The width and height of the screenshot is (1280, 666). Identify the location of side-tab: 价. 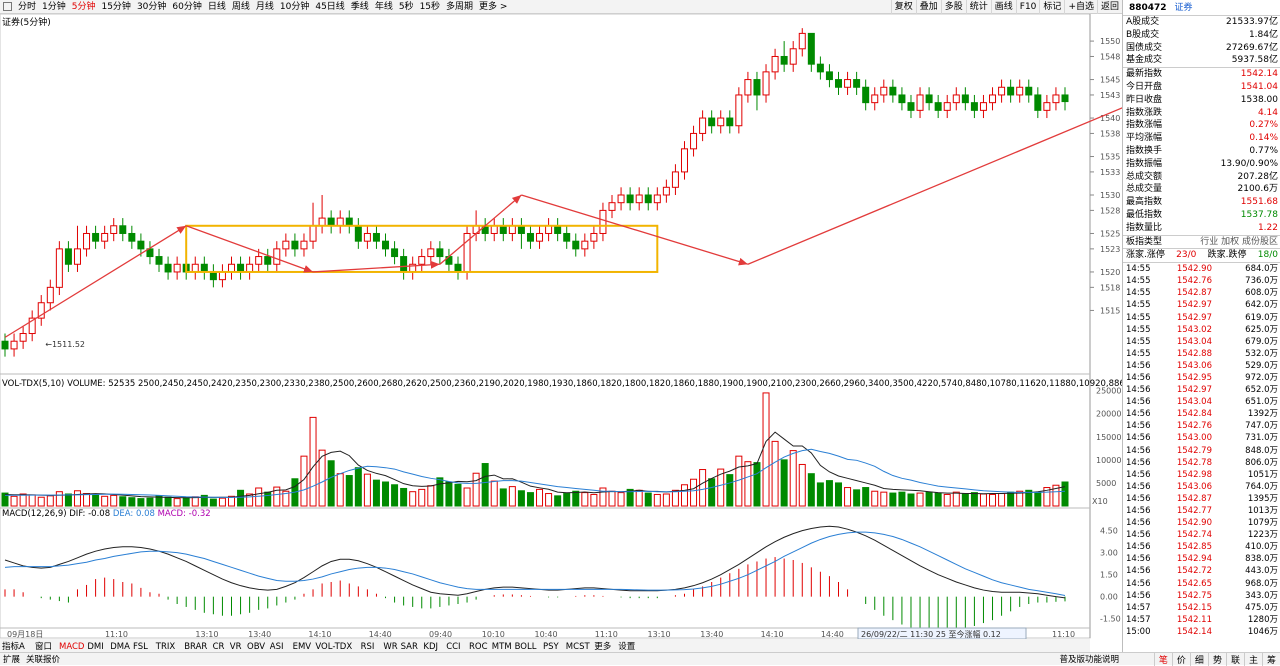
(1180, 659).